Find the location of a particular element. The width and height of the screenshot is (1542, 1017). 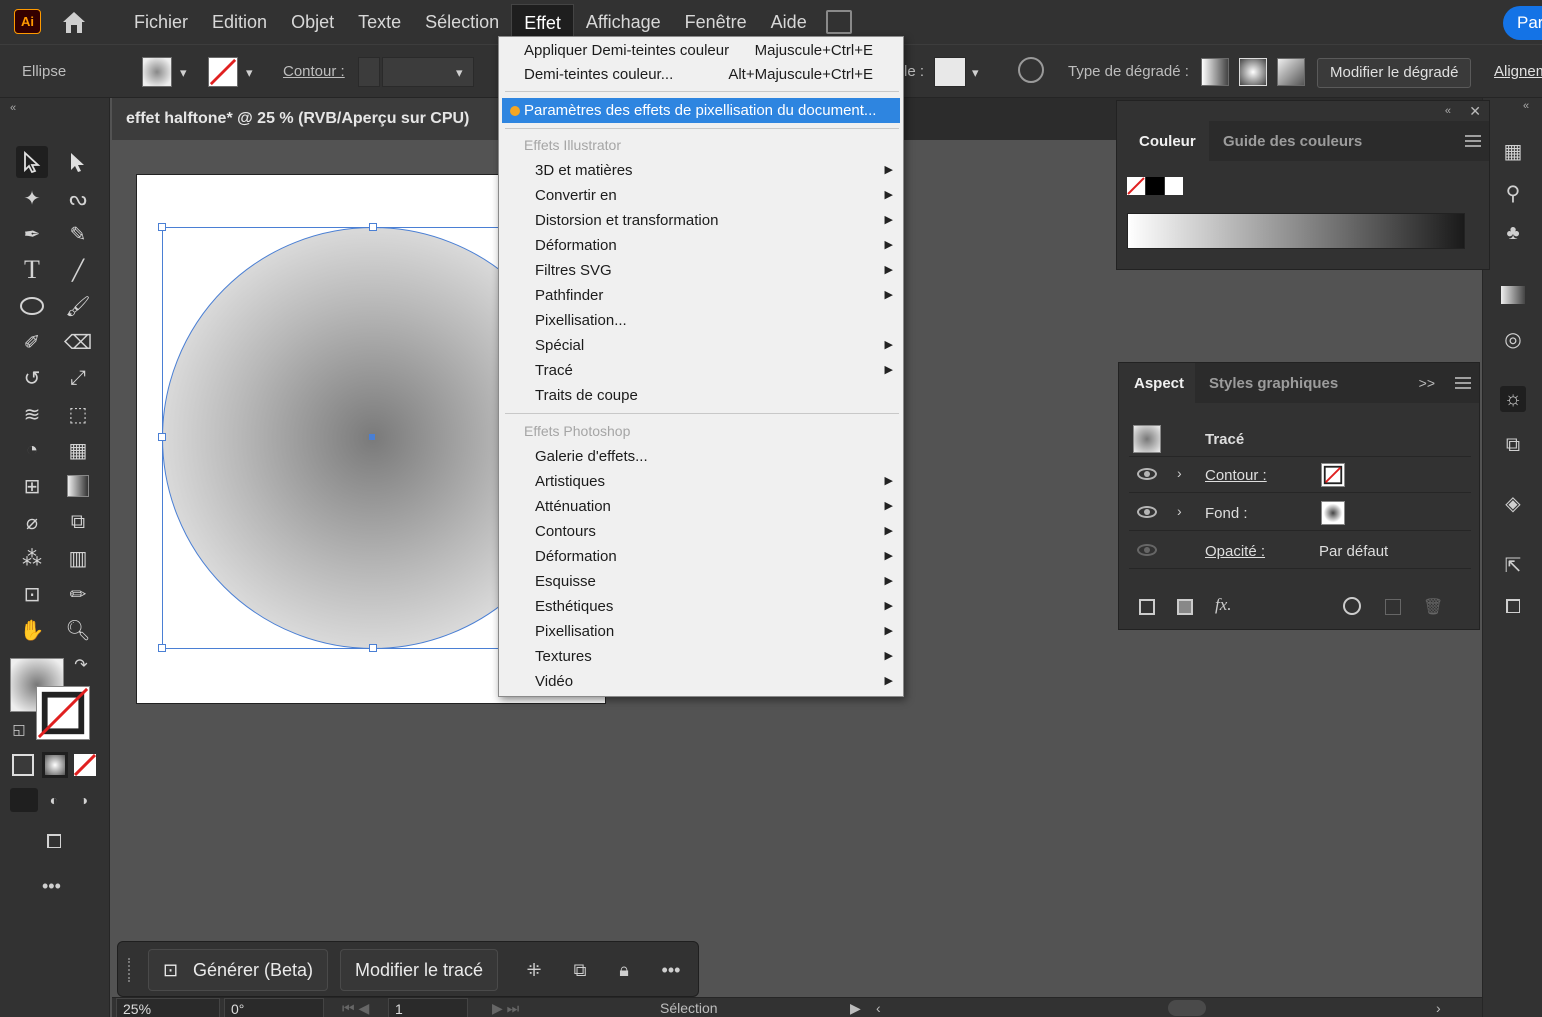

menu-item-photoshop-3: Contours ▶ is located at coordinates (701, 531).